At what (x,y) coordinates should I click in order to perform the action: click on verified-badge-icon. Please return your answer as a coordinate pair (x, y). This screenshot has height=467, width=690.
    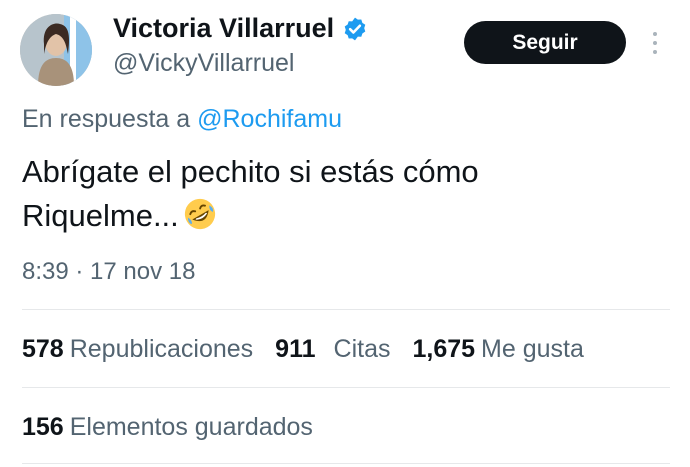
    Looking at the image, I should click on (355, 29).